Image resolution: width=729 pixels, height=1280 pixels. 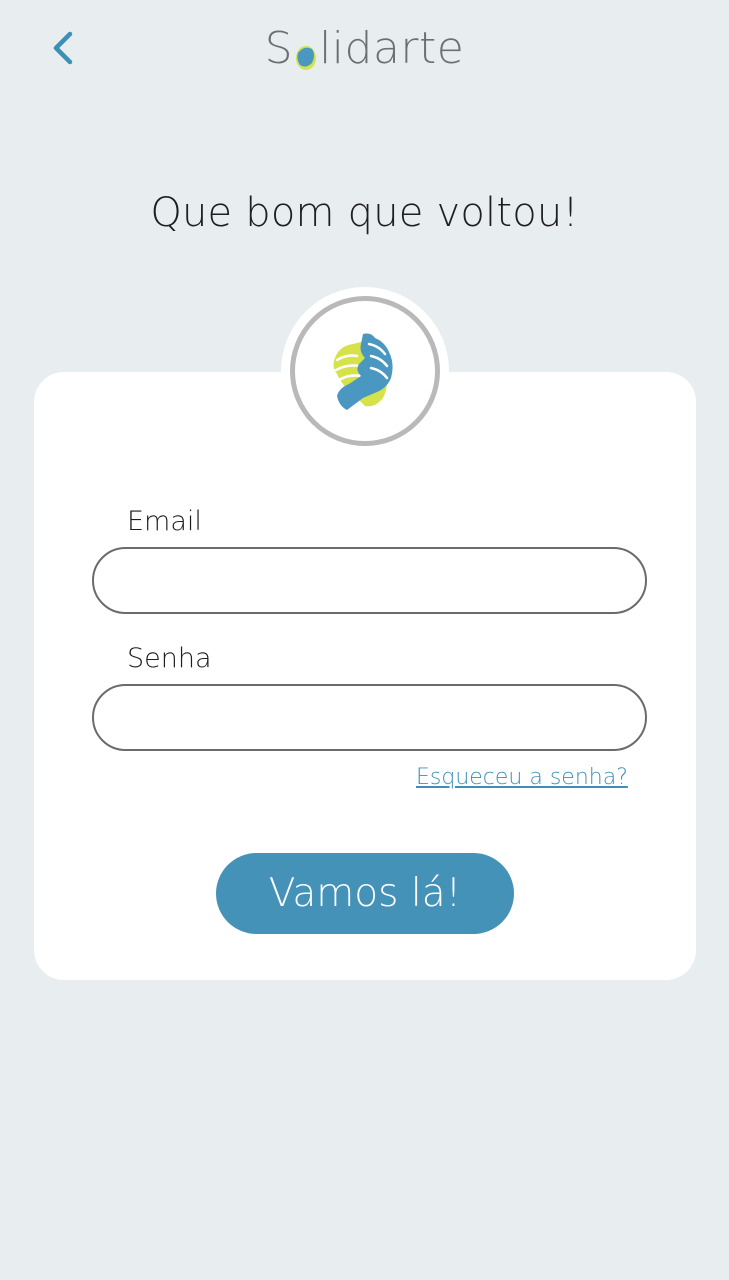 What do you see at coordinates (164, 521) in the screenshot?
I see `email-label: Email` at bounding box center [164, 521].